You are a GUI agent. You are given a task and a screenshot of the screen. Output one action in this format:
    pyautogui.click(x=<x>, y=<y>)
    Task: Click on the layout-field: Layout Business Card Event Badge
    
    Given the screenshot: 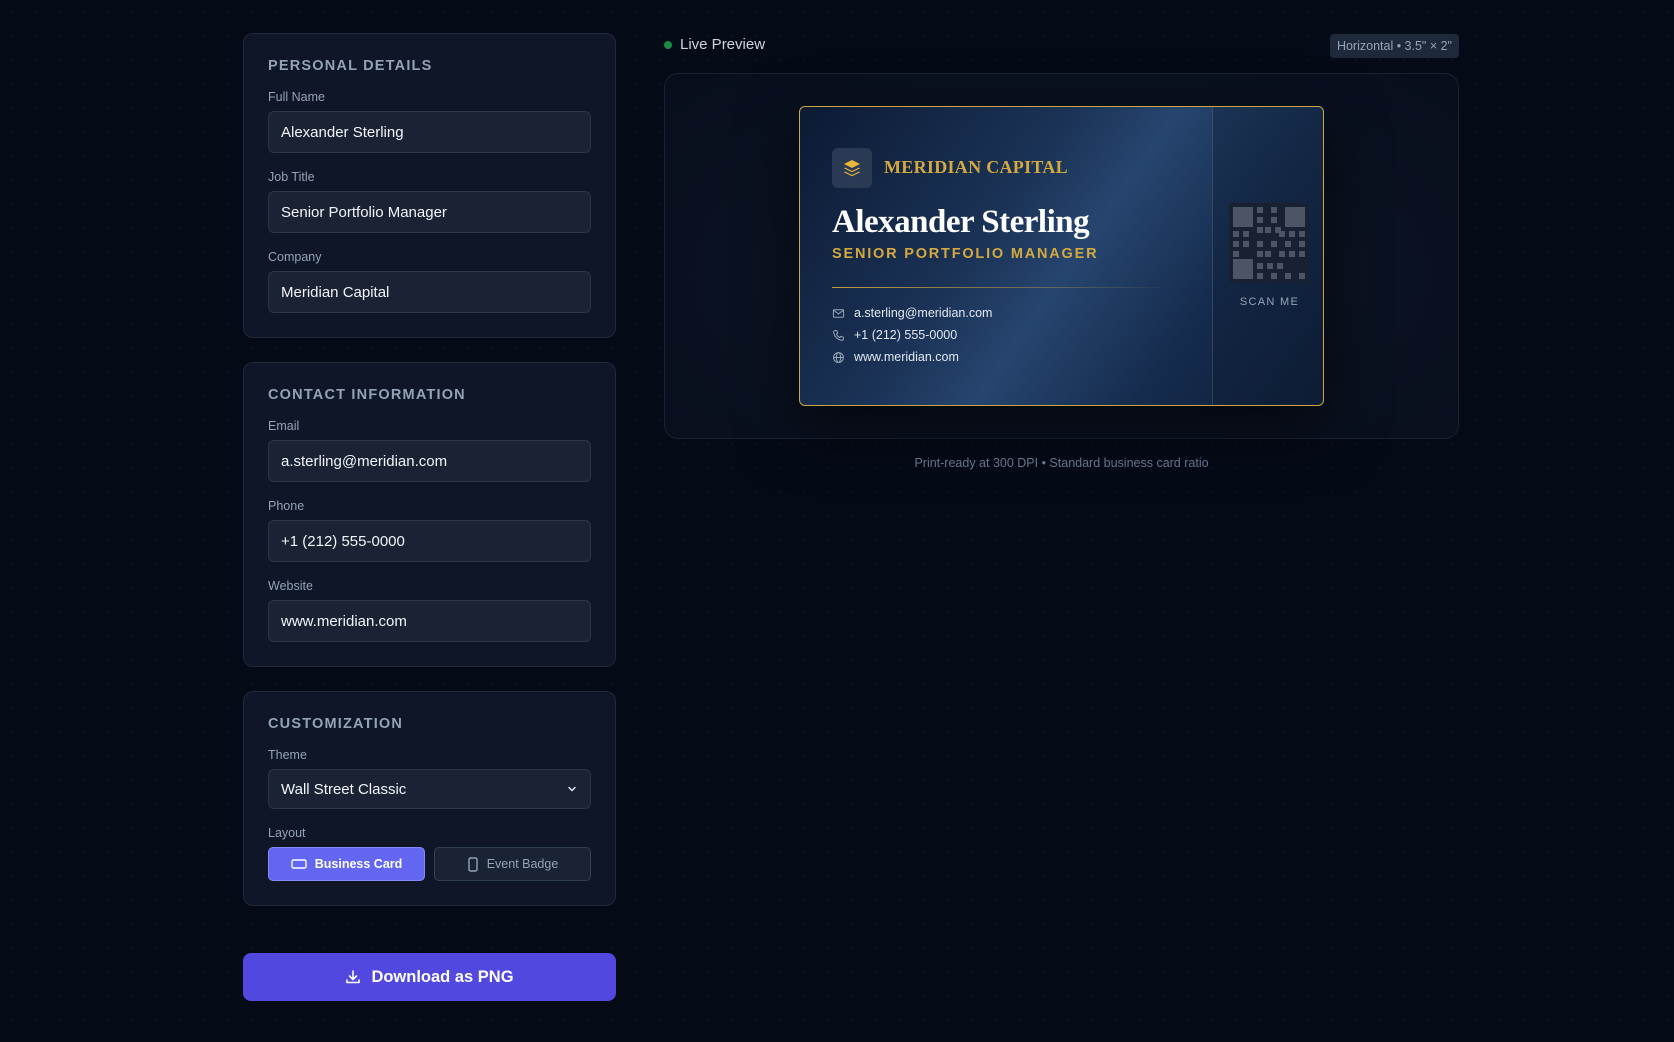 What is the action you would take?
    pyautogui.click(x=429, y=853)
    